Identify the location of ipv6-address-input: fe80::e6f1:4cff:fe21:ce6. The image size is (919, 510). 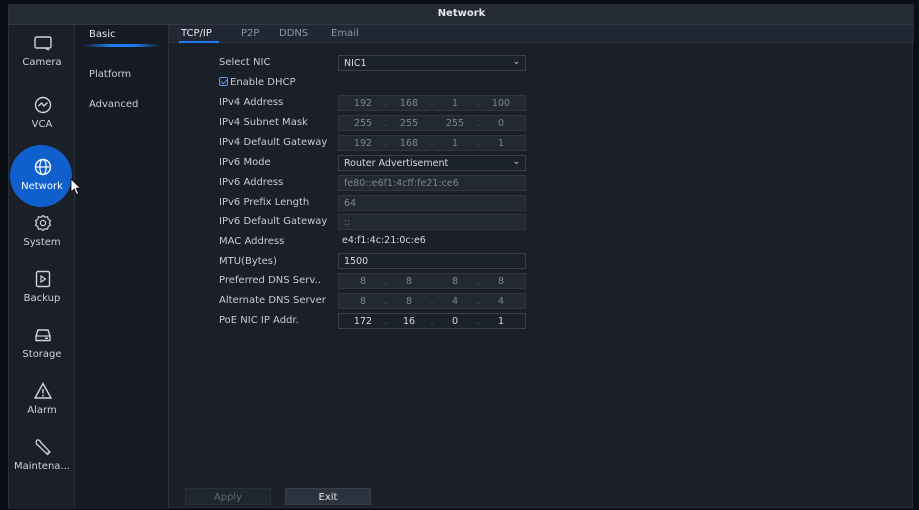
(432, 183).